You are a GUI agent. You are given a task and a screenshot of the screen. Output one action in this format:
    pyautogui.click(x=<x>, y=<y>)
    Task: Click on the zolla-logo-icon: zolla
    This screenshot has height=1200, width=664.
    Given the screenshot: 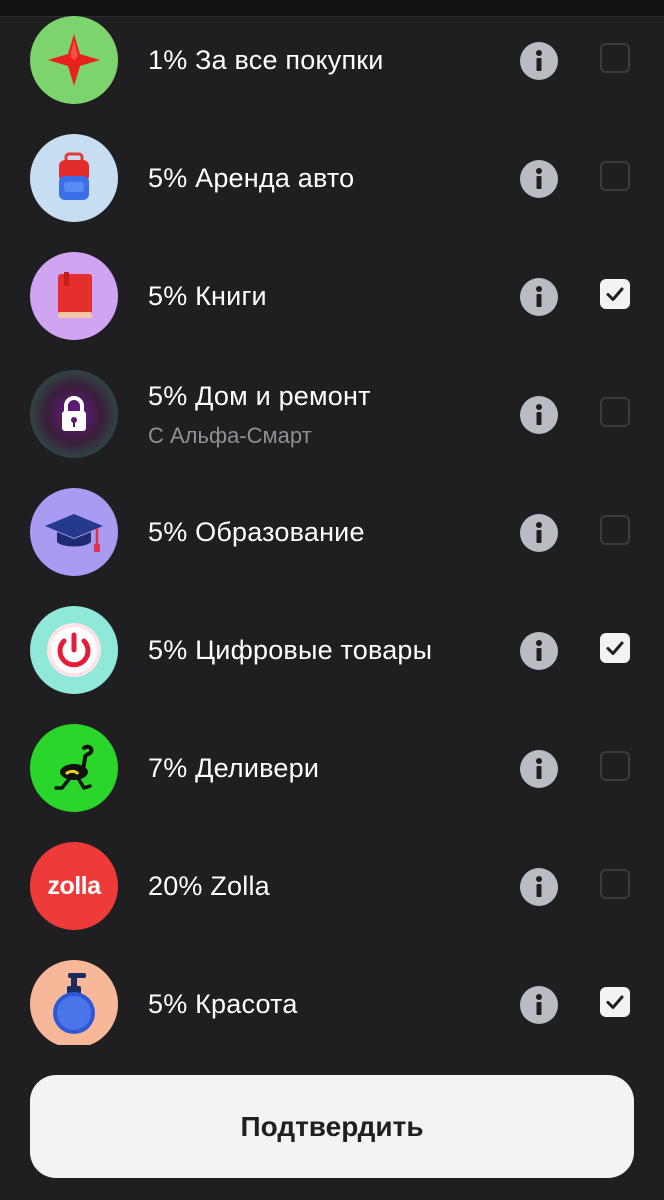 What is the action you would take?
    pyautogui.click(x=74, y=886)
    